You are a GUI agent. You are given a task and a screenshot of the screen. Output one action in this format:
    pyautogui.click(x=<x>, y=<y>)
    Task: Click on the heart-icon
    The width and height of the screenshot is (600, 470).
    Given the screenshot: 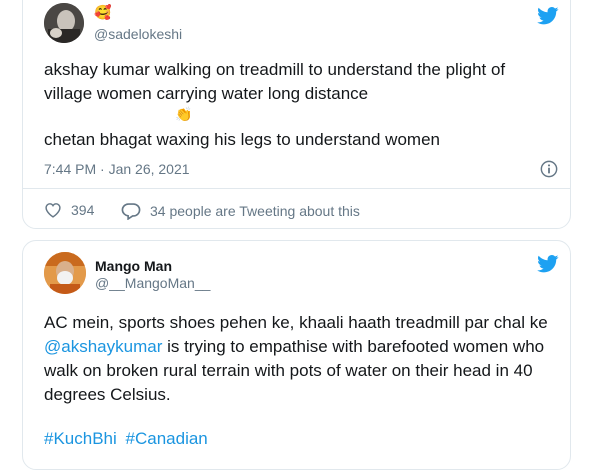 What is the action you would take?
    pyautogui.click(x=53, y=210)
    